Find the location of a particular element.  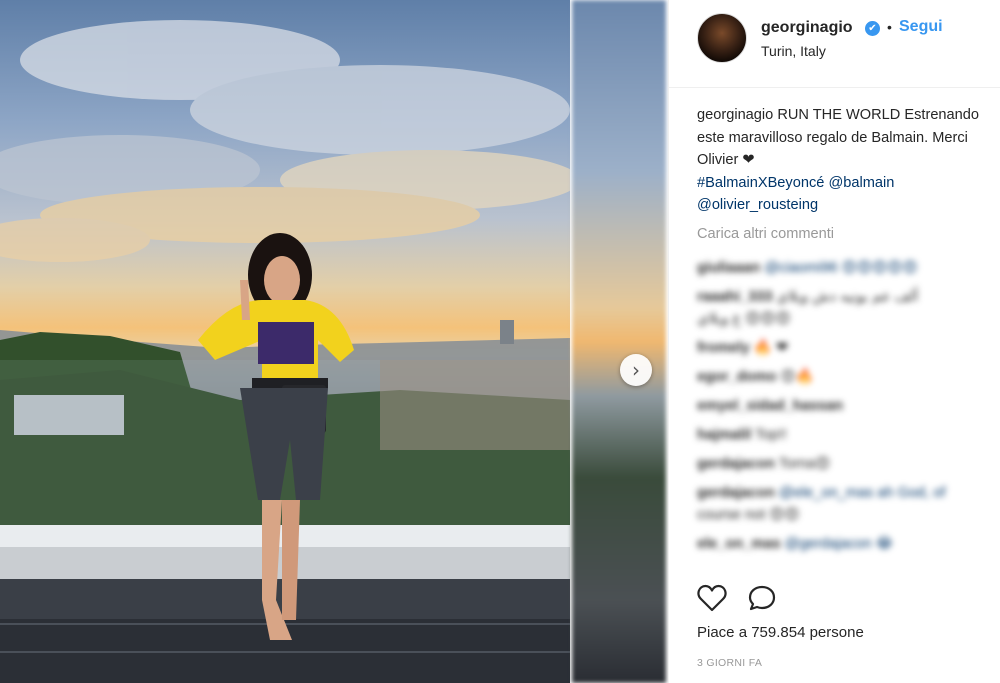

heart-emoji: ❤ is located at coordinates (748, 160).